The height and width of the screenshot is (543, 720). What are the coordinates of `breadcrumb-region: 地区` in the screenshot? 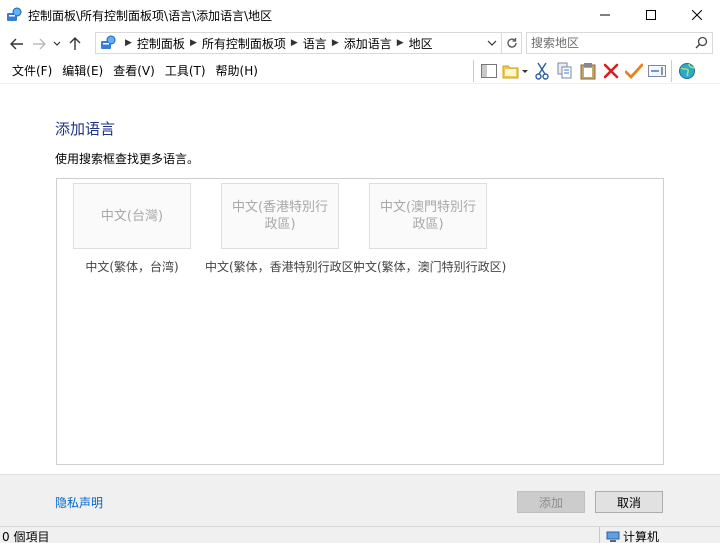 It's located at (421, 43).